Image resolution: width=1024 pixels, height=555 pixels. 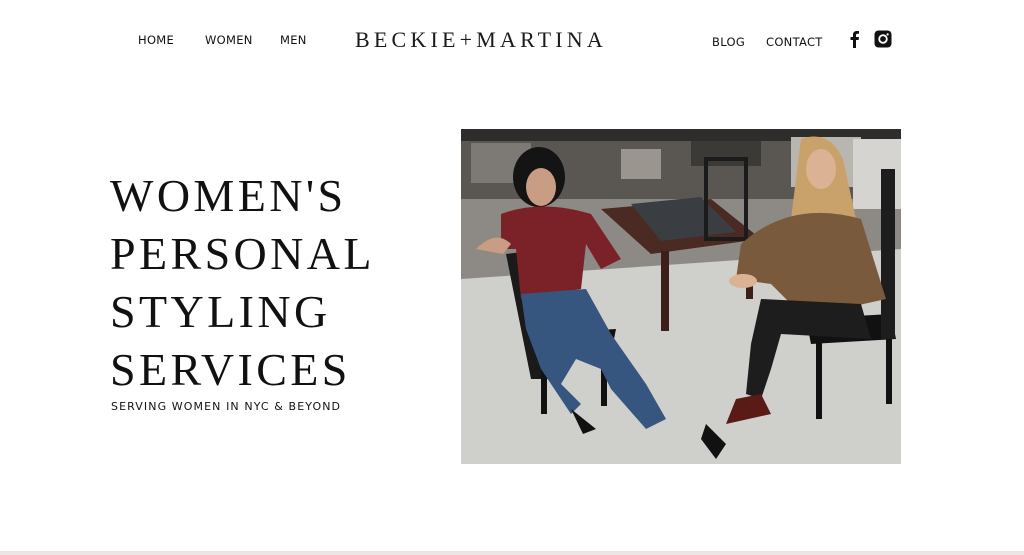 What do you see at coordinates (226, 406) in the screenshot?
I see `hero-subtitle: SERVING WOMEN IN NYC & BEYOND` at bounding box center [226, 406].